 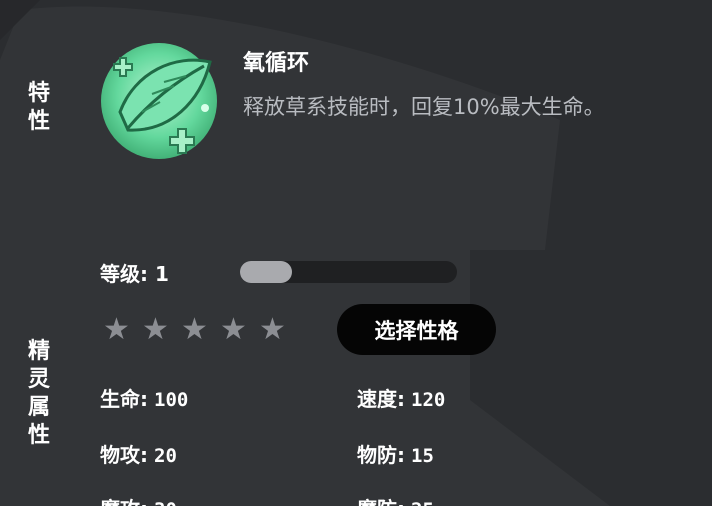 I want to click on level-progress-fill, so click(x=266, y=272).